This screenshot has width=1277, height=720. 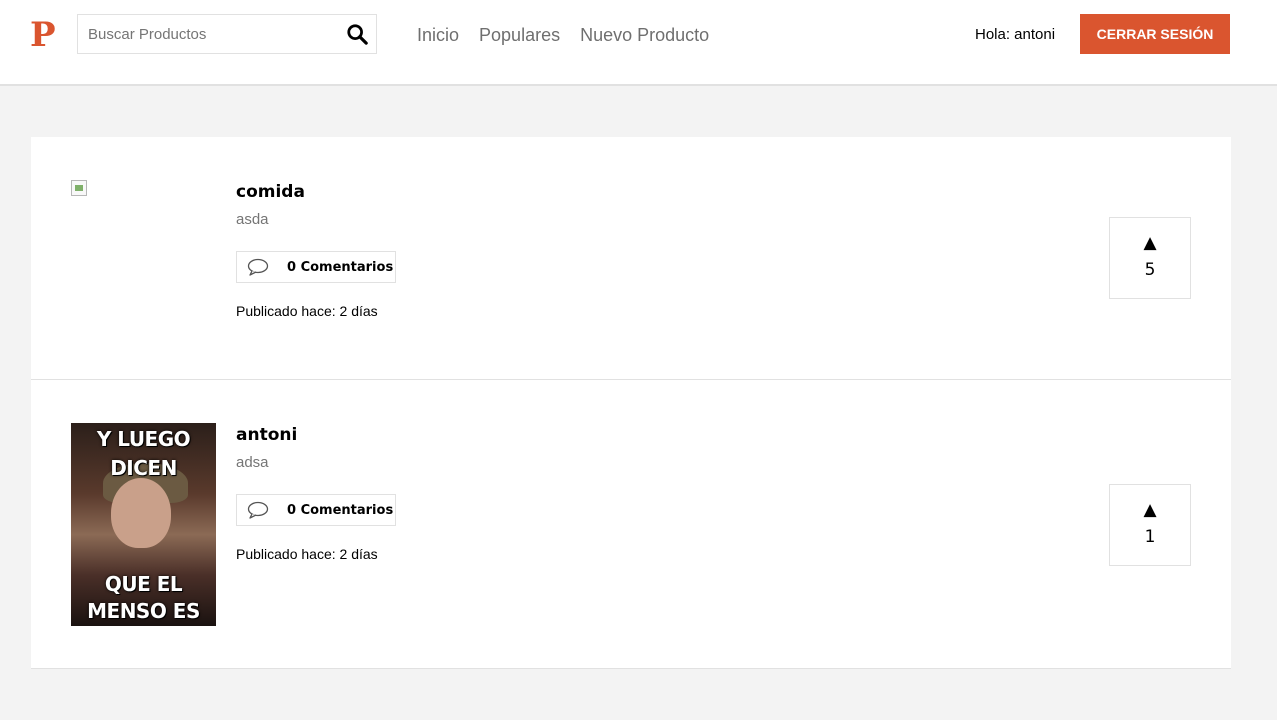 What do you see at coordinates (252, 462) in the screenshot?
I see `product-description: adsa` at bounding box center [252, 462].